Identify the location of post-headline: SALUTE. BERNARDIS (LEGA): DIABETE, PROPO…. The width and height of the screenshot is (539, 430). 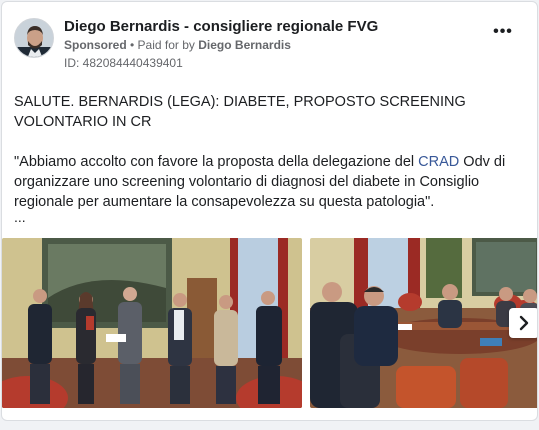
(240, 112).